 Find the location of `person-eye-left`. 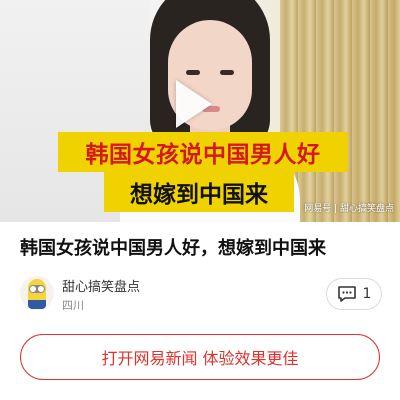

person-eye-left is located at coordinates (193, 72).